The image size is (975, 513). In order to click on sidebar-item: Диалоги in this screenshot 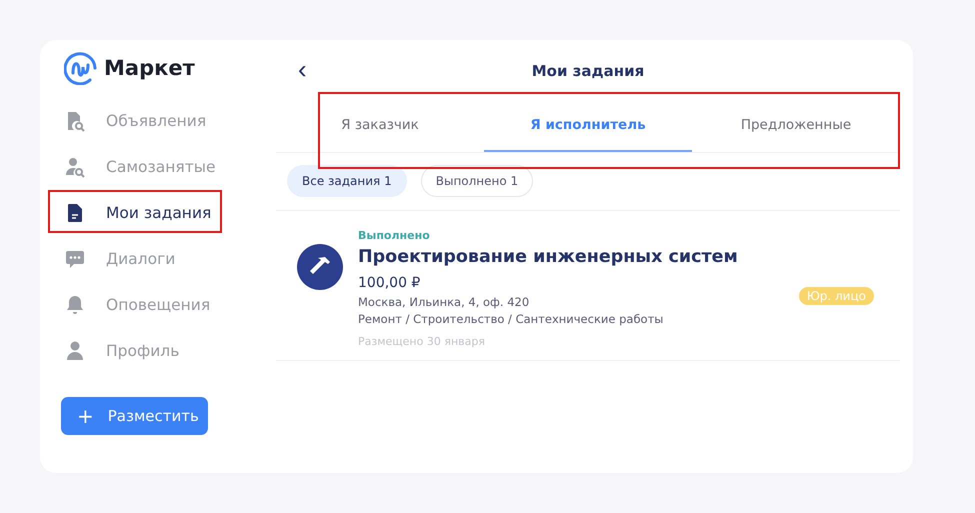, I will do `click(170, 259)`.